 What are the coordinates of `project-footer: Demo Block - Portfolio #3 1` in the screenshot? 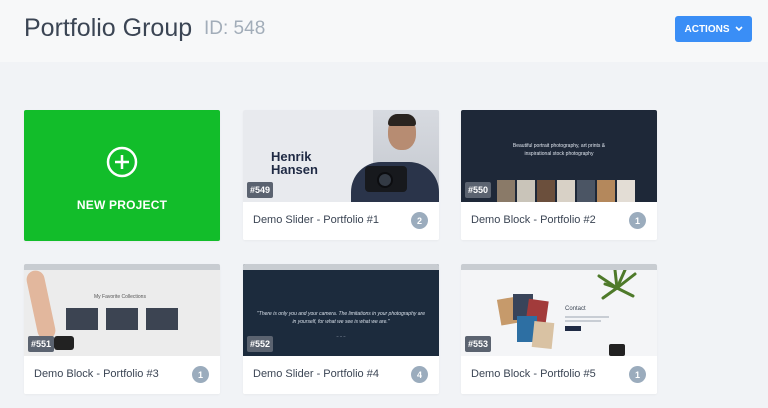 It's located at (122, 375).